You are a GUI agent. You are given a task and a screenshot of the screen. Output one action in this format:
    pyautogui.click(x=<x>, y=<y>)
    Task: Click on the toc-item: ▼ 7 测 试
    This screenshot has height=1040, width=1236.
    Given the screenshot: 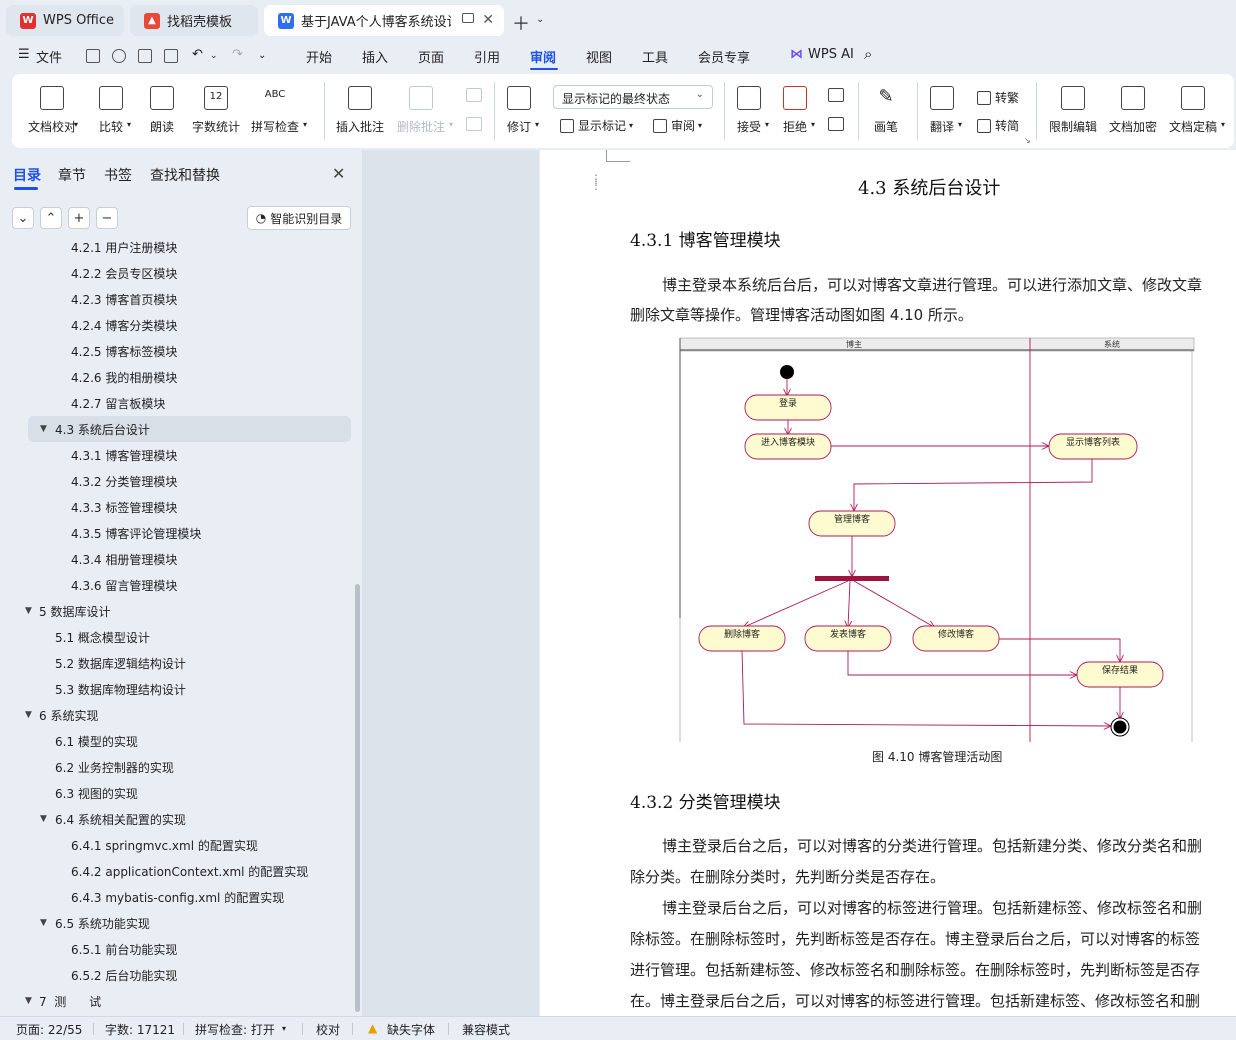 What is the action you would take?
    pyautogui.click(x=176, y=1001)
    